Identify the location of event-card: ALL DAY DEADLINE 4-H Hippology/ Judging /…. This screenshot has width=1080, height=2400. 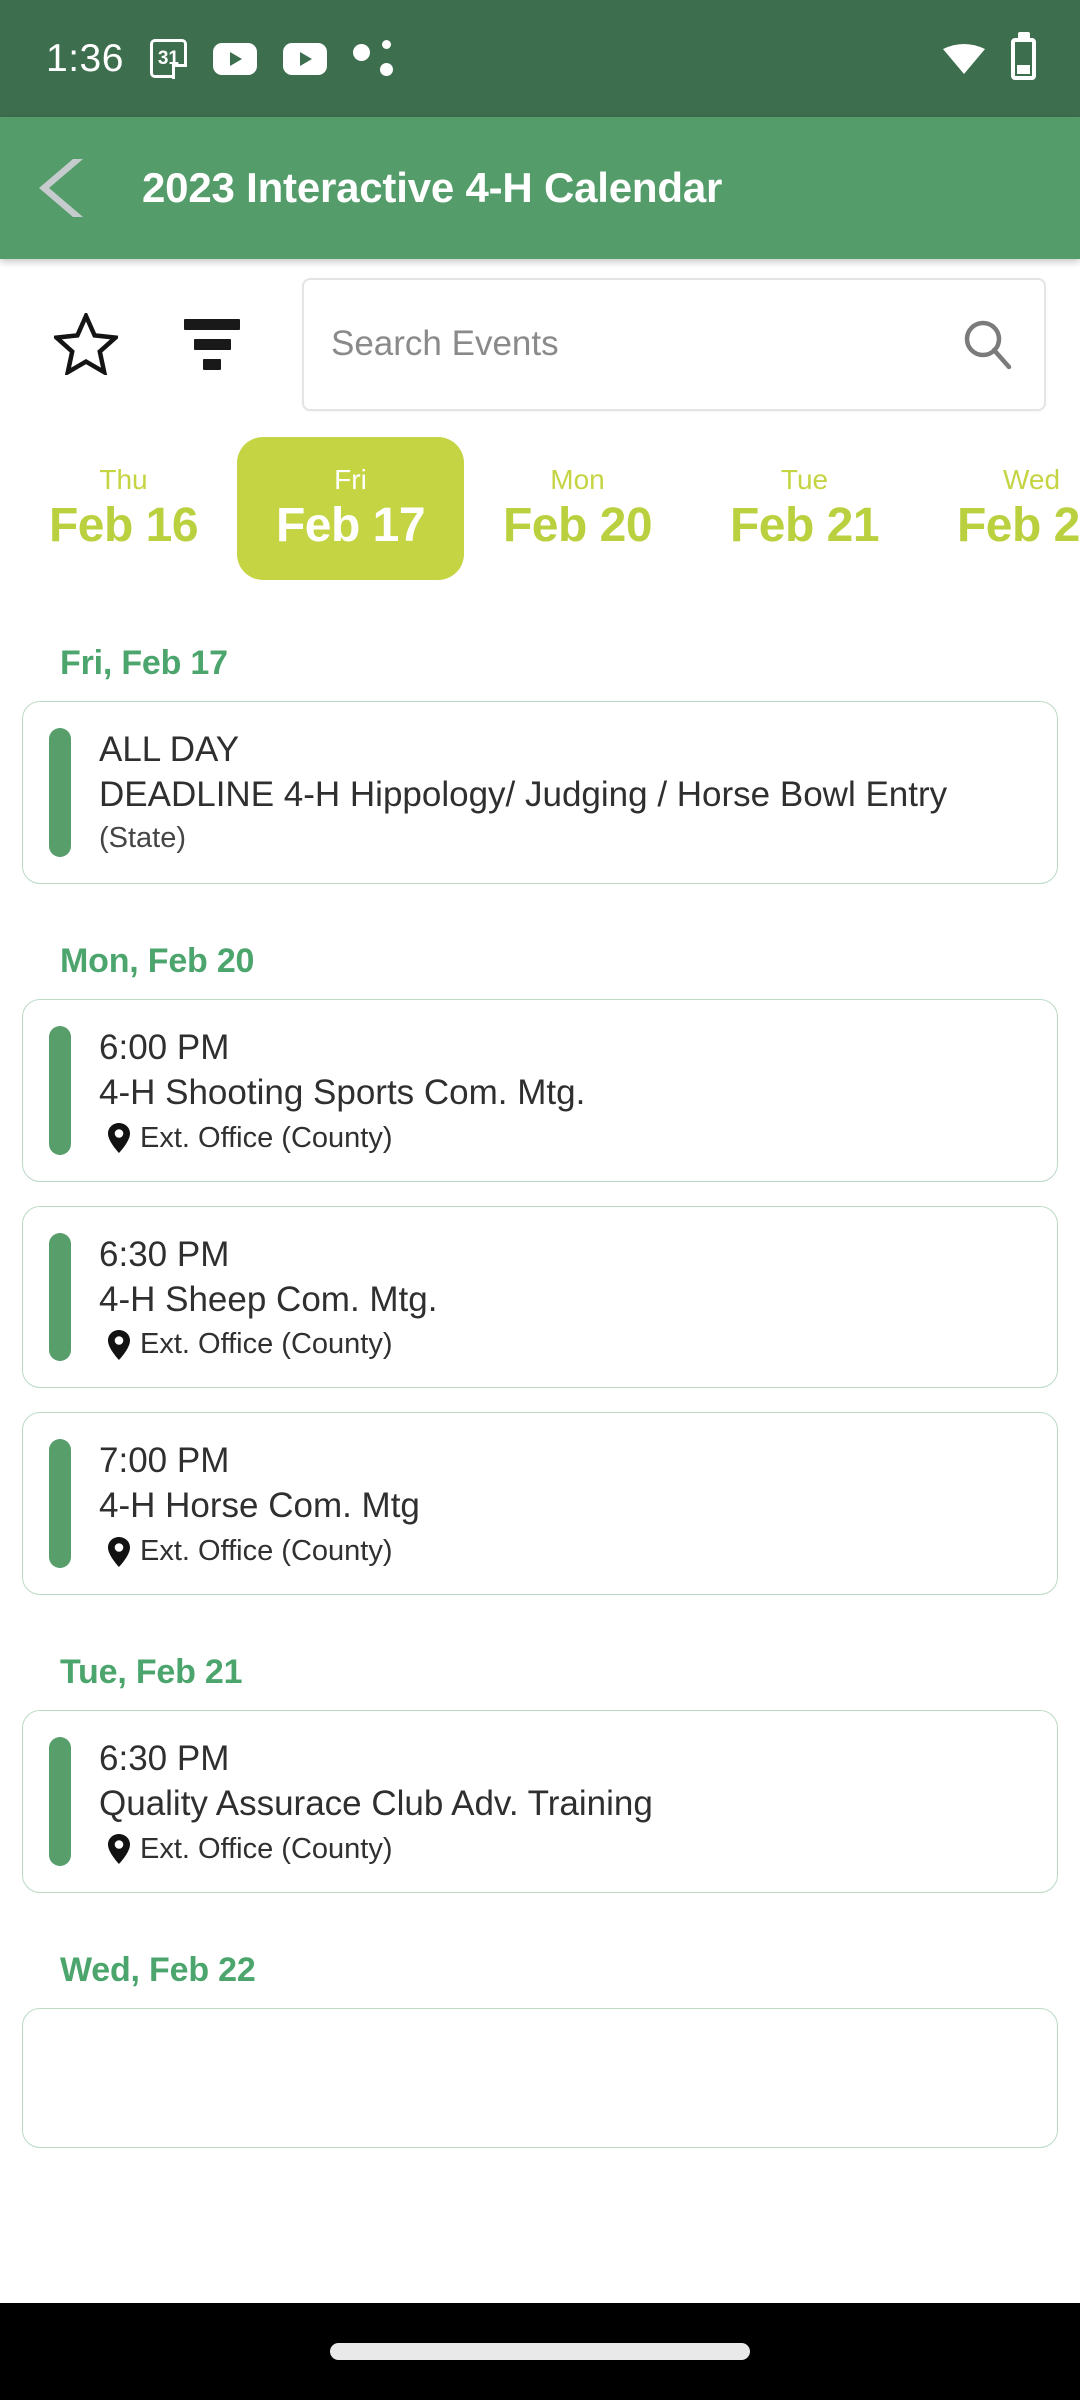
(540, 793).